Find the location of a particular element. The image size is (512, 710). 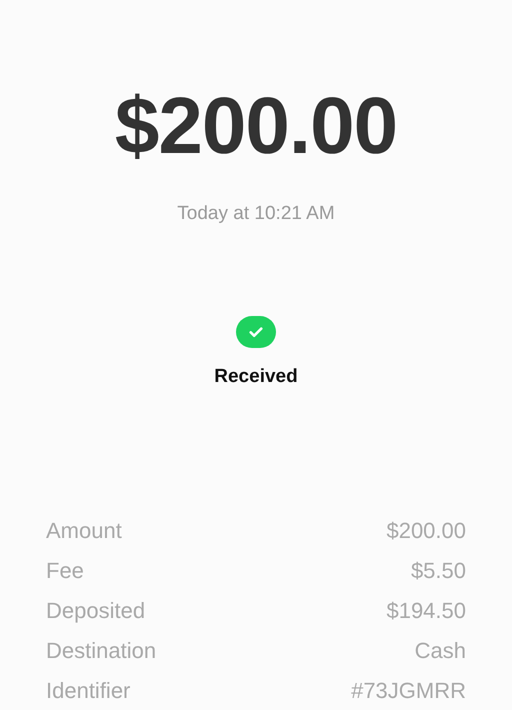

detail-value: $194.50 is located at coordinates (426, 610).